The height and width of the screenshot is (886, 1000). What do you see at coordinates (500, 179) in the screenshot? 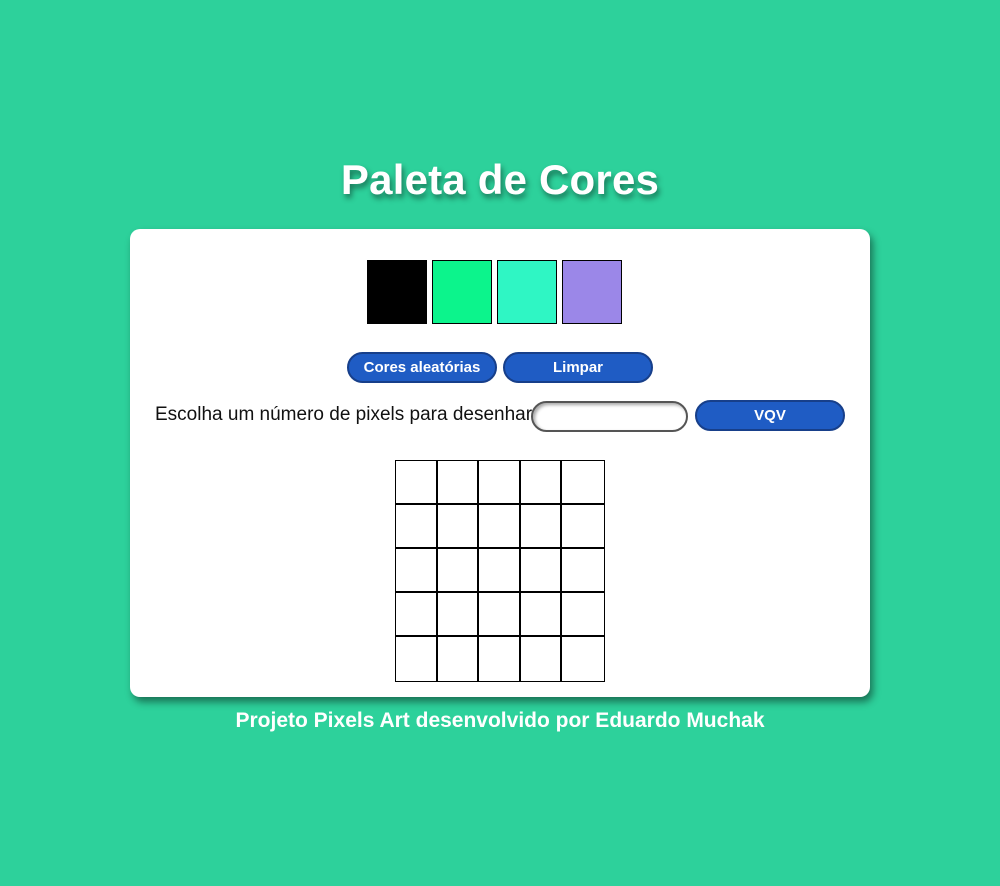
I see `page-title: Paleta de Cores` at bounding box center [500, 179].